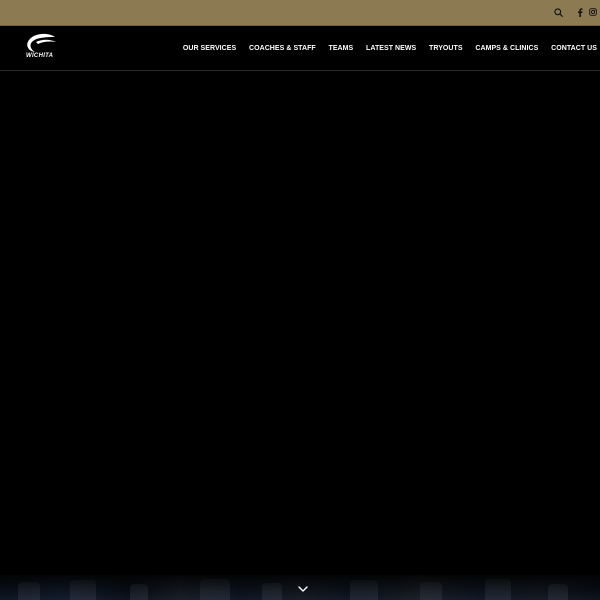  Describe the element at coordinates (593, 12) in the screenshot. I see `instagram-icon` at that location.